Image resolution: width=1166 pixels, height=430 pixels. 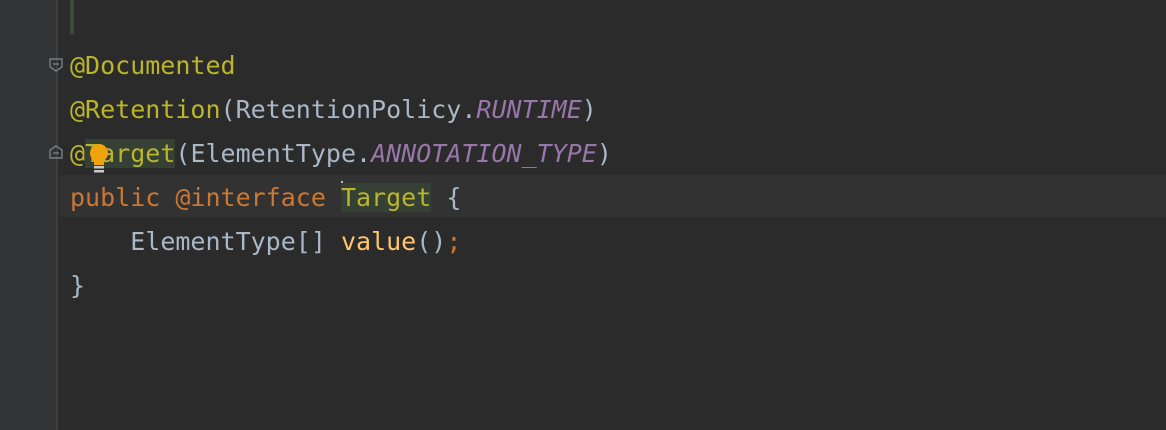 What do you see at coordinates (153, 65) in the screenshot?
I see `annotation-token: @Documented` at bounding box center [153, 65].